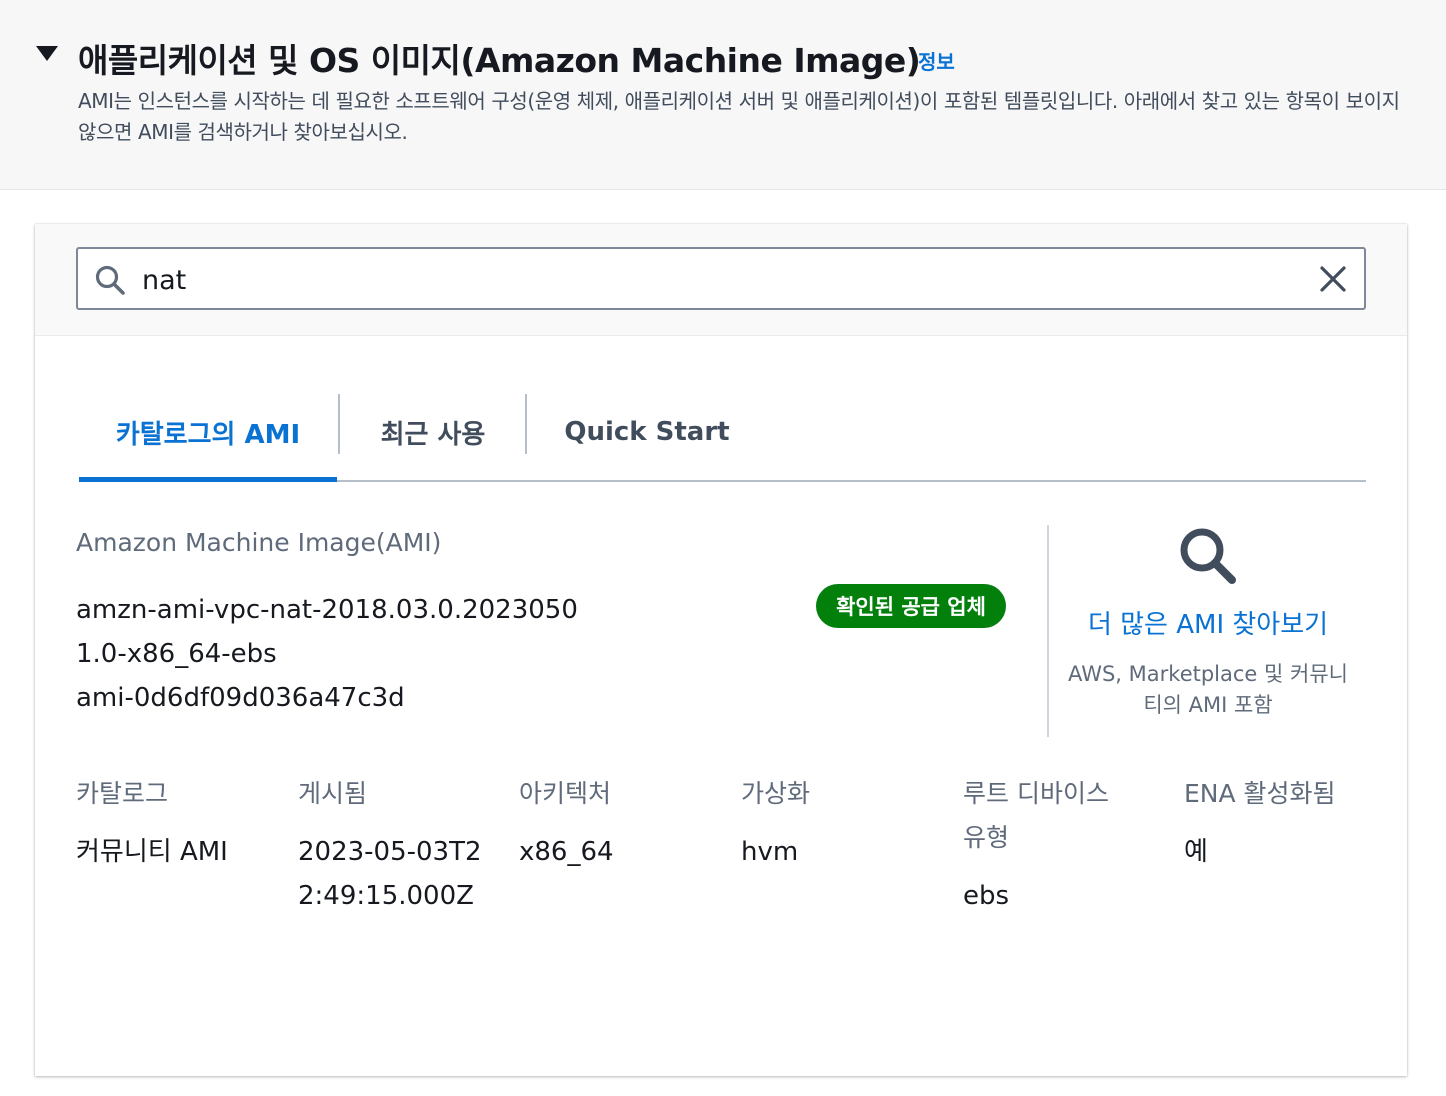  What do you see at coordinates (1208, 689) in the screenshot?
I see `find-more-ami-subtitle: AWS, Marketplace 및 커뮤니티의 AMI 포함` at bounding box center [1208, 689].